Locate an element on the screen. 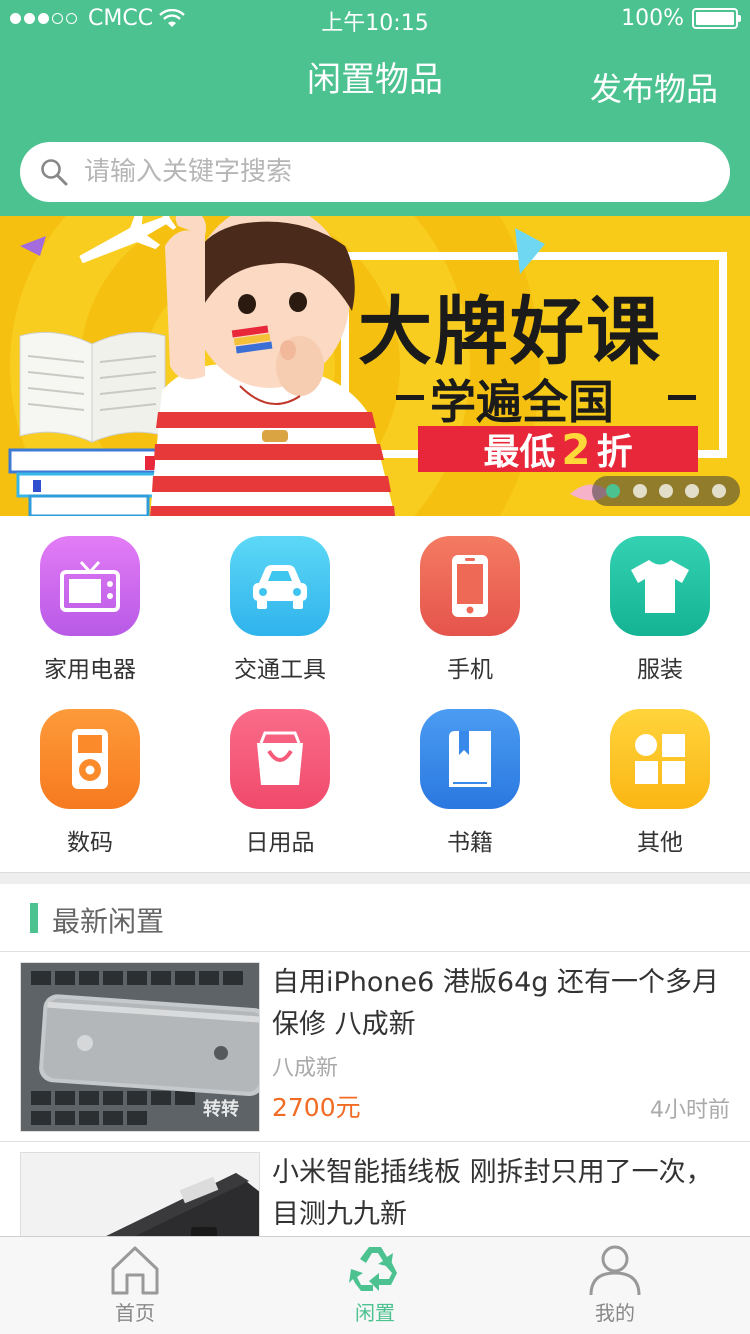 The height and width of the screenshot is (1334, 750). banner-title: 大牌好课 is located at coordinates (510, 332).